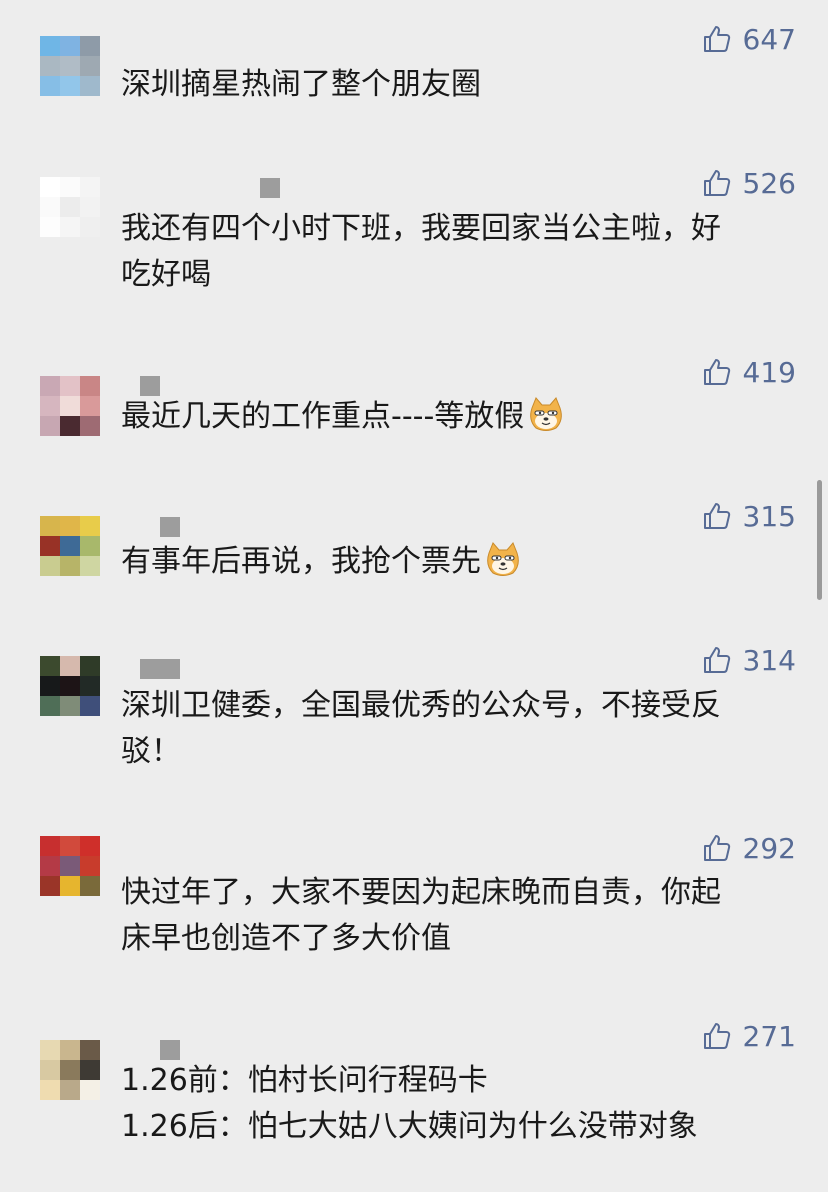  What do you see at coordinates (769, 372) in the screenshot?
I see `like-count: 419` at bounding box center [769, 372].